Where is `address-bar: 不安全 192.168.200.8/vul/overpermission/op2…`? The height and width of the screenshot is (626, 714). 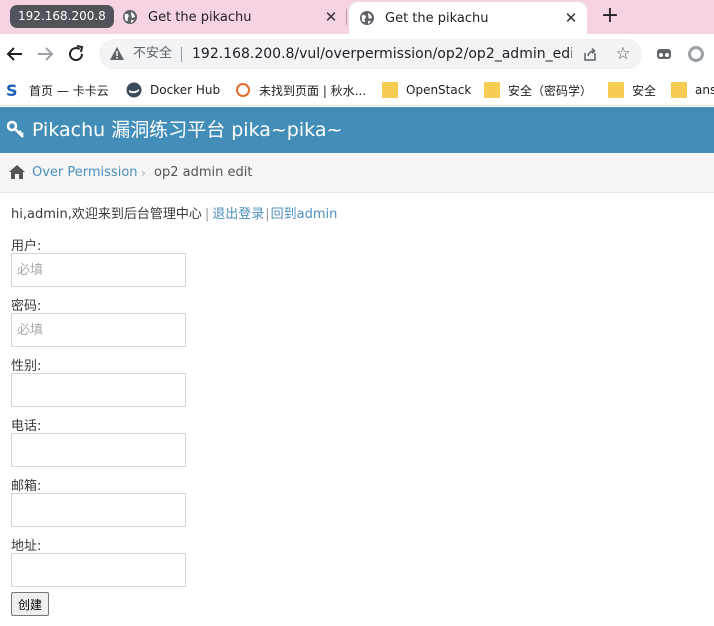 address-bar: 不安全 192.168.200.8/vul/overpermission/op2… is located at coordinates (370, 54).